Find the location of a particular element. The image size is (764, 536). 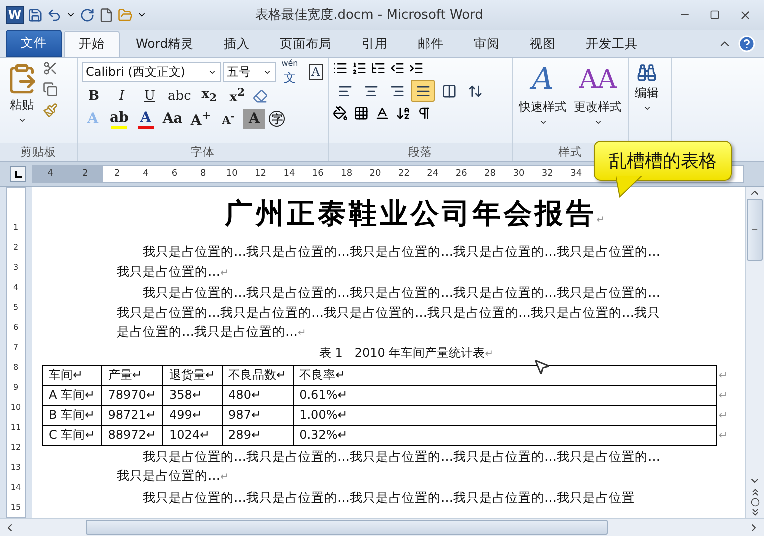

character-border-button: A is located at coordinates (316, 72).